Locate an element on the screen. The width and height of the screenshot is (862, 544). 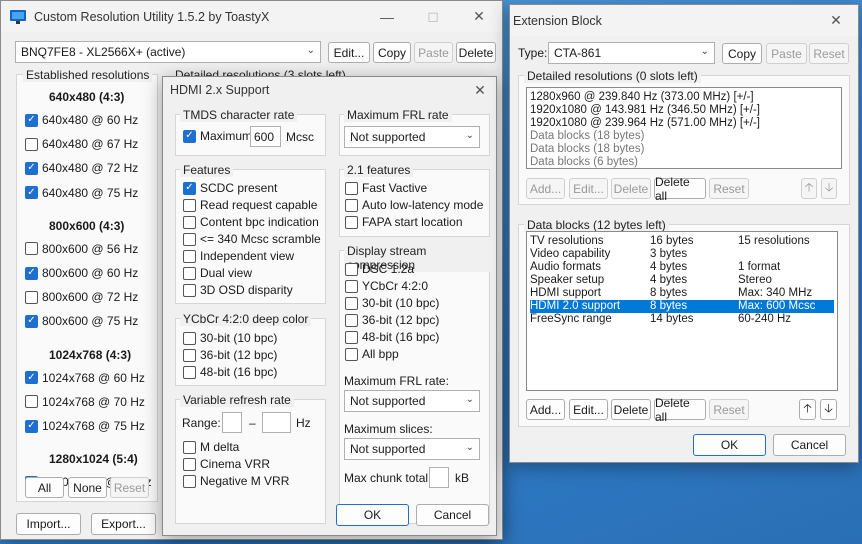
vrr-checkbox: Negative M VRR is located at coordinates (236, 481).